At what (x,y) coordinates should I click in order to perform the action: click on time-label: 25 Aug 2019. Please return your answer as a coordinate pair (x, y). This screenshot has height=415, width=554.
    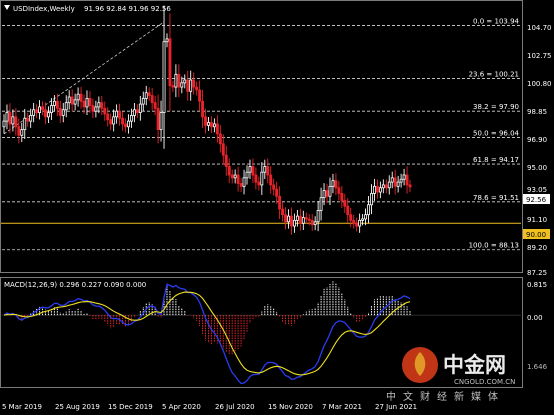
    Looking at the image, I should click on (77, 407).